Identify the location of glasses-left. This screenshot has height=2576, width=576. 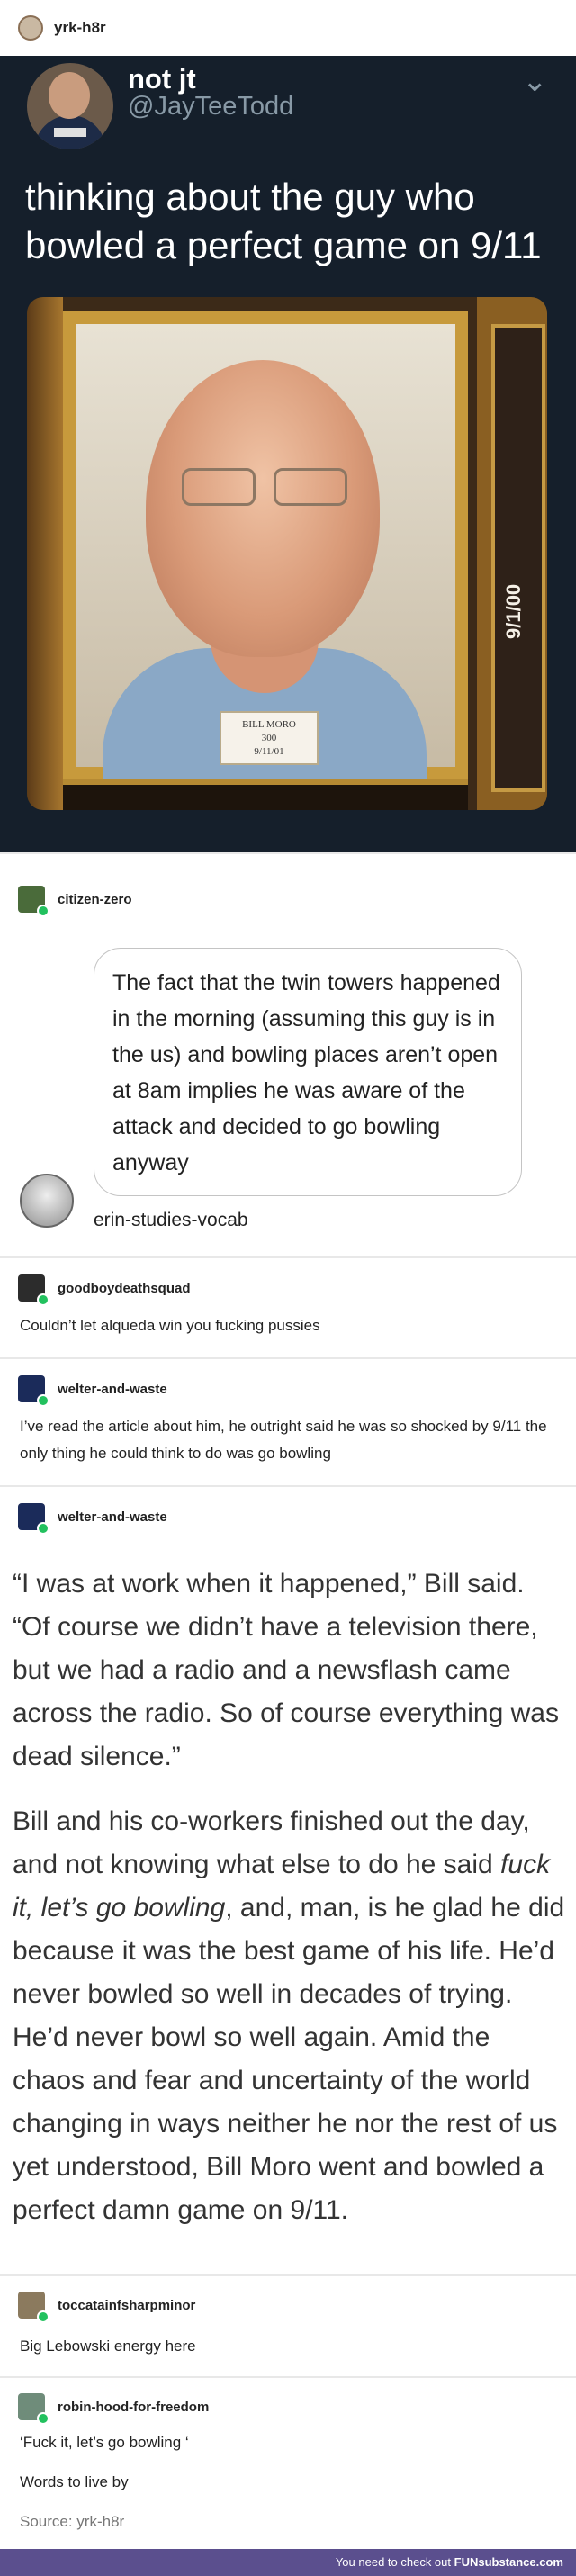
(219, 487).